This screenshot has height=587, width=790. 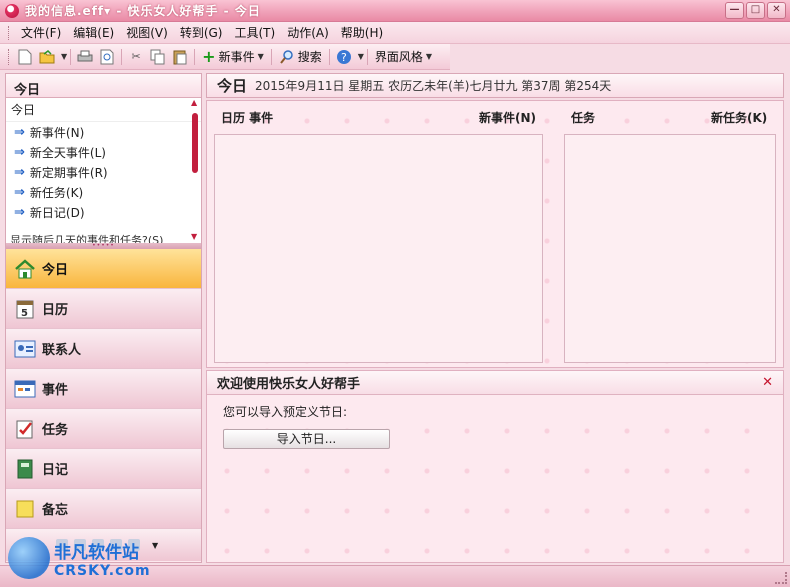 I want to click on skin-button: 界面风格 ▼, so click(x=403, y=56).